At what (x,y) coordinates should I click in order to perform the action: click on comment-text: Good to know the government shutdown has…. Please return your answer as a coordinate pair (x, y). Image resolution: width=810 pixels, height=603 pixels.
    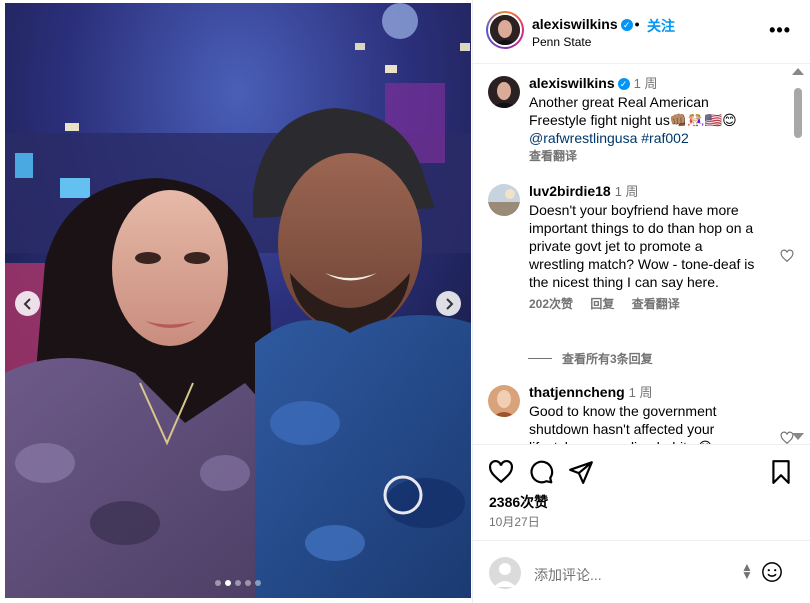
    Looking at the image, I should click on (623, 423).